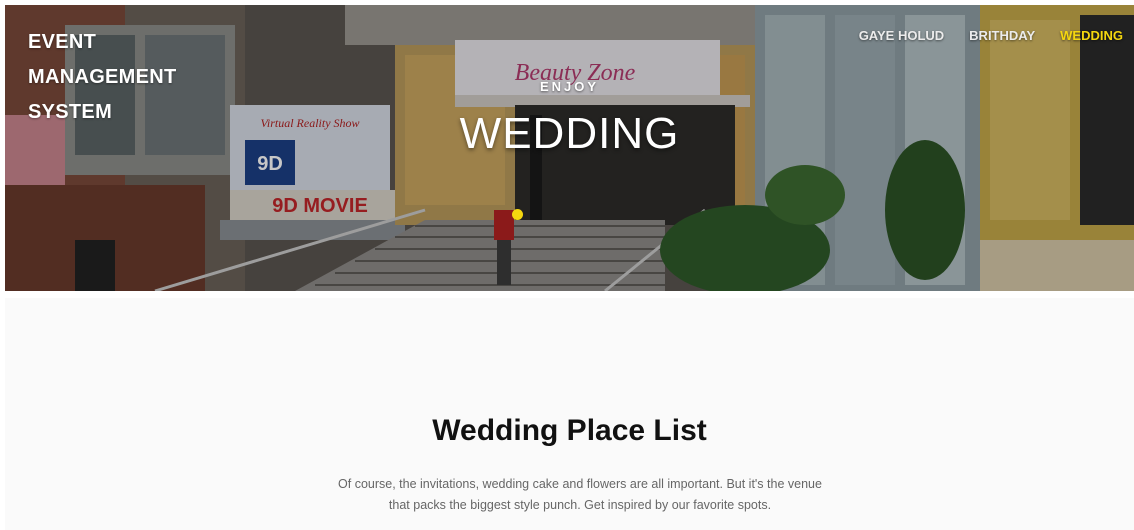 The image size is (1134, 530). What do you see at coordinates (569, 133) in the screenshot?
I see `hero-title: WEDDING` at bounding box center [569, 133].